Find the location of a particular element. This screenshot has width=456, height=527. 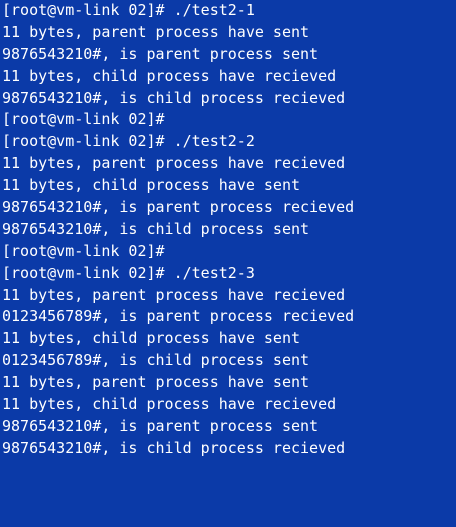

terminal-line: 0123456789#, is parent process recieved is located at coordinates (178, 316).